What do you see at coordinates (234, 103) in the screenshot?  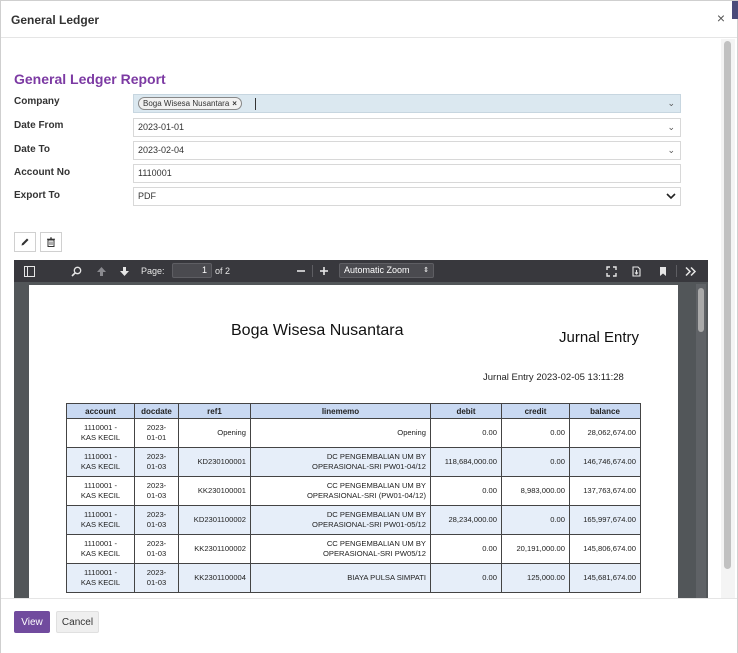 I see `remove-tag-icon: ×` at bounding box center [234, 103].